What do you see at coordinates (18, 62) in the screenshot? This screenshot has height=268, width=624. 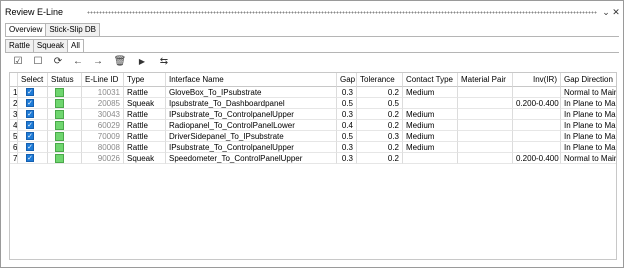 I see `select-all-checkbox-icon: ☑` at bounding box center [18, 62].